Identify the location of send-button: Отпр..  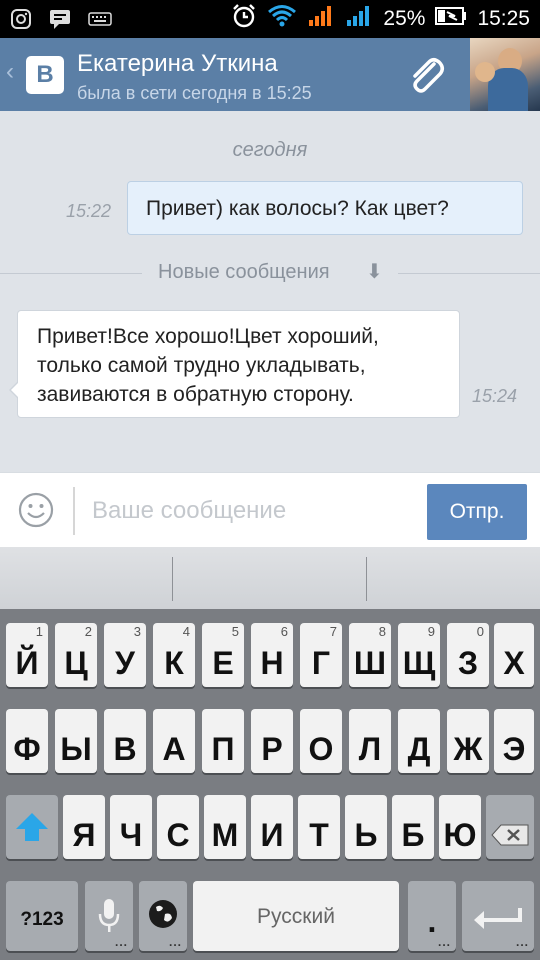
(477, 512).